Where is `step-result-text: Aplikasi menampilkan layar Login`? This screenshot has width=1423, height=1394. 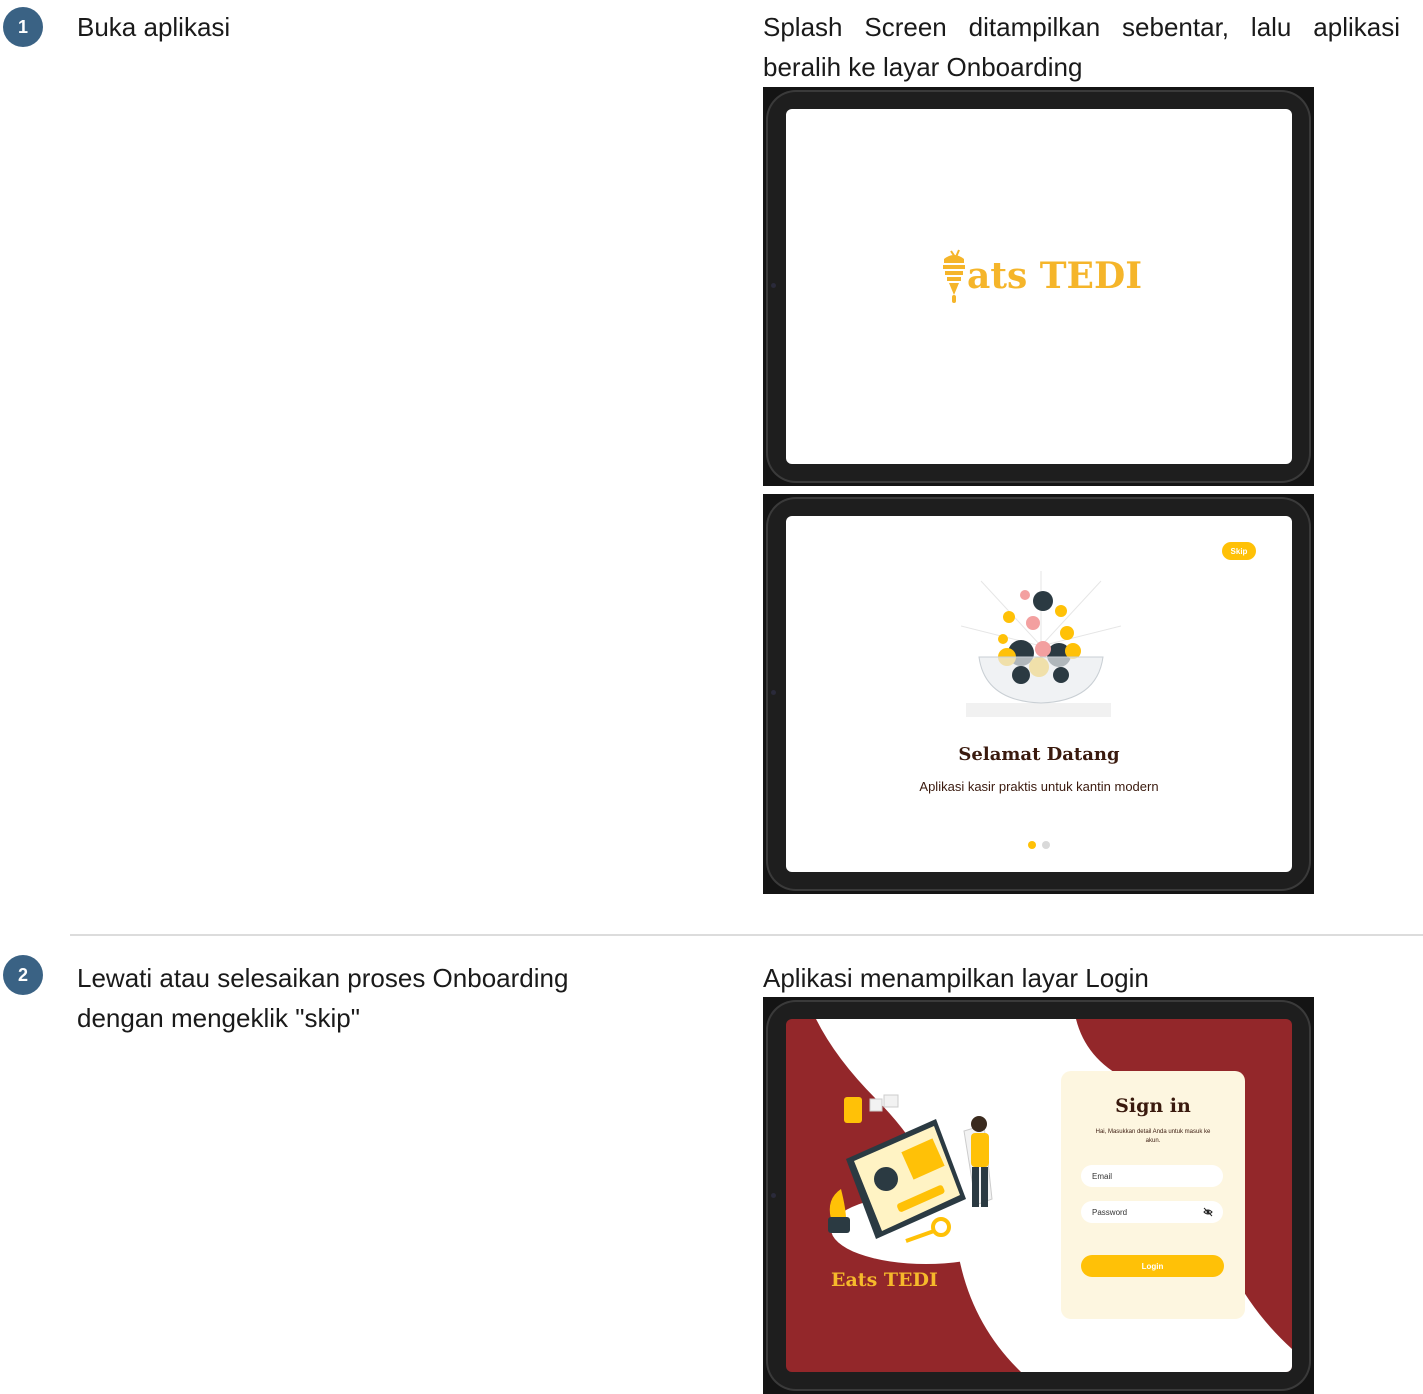
step-result-text: Aplikasi menampilkan layar Login is located at coordinates (956, 978).